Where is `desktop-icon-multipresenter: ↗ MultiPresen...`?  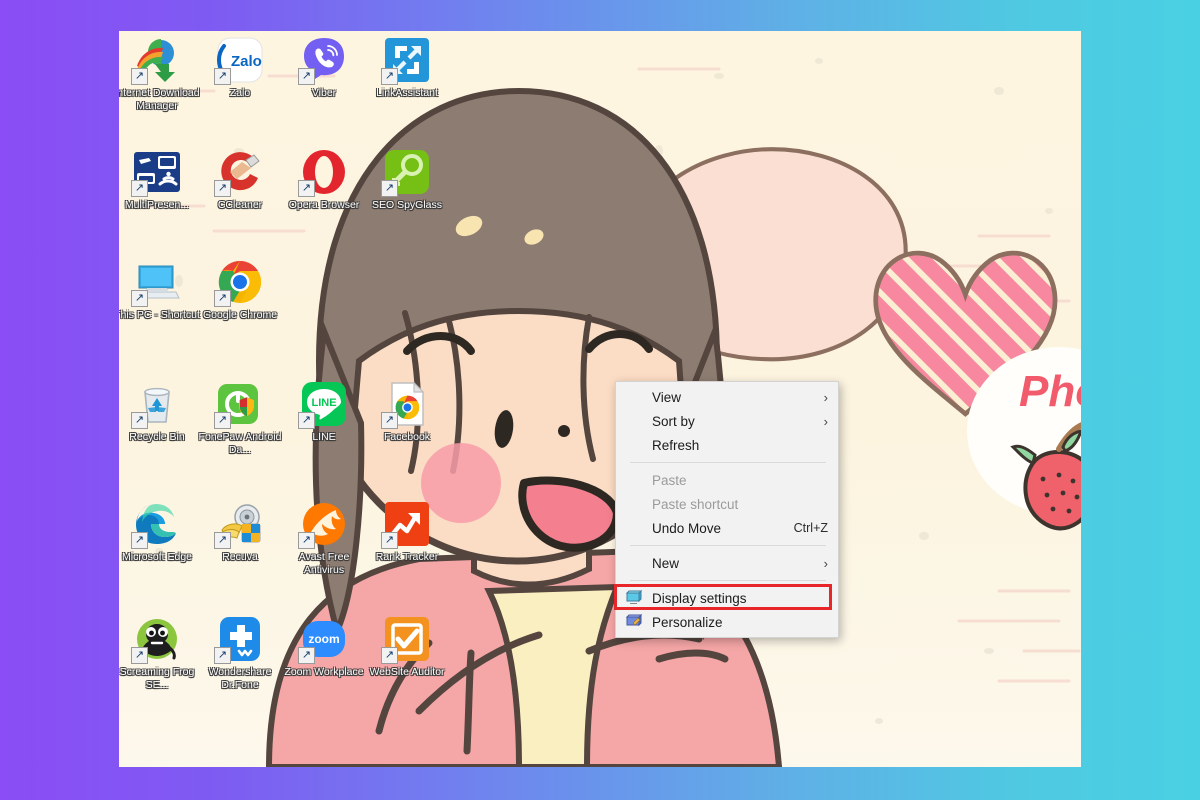 desktop-icon-multipresenter: ↗ MultiPresen... is located at coordinates (160, 180).